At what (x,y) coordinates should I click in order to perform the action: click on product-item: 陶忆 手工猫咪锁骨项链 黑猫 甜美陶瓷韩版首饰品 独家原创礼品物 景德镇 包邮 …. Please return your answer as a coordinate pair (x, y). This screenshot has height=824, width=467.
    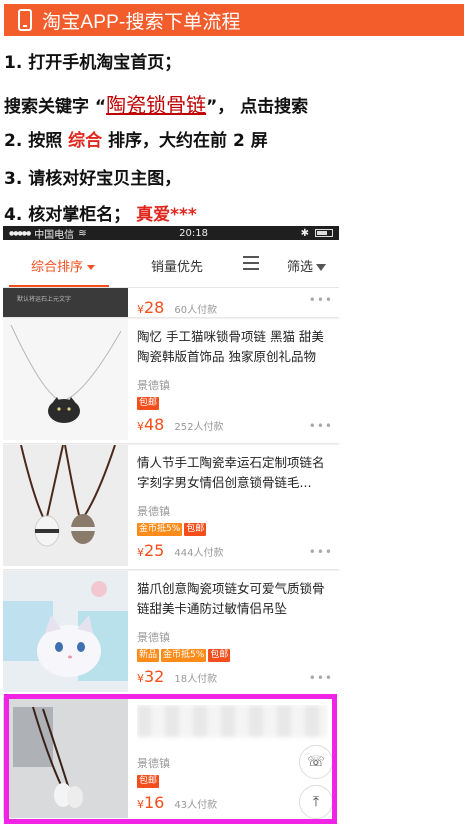
    Looking at the image, I should click on (171, 381).